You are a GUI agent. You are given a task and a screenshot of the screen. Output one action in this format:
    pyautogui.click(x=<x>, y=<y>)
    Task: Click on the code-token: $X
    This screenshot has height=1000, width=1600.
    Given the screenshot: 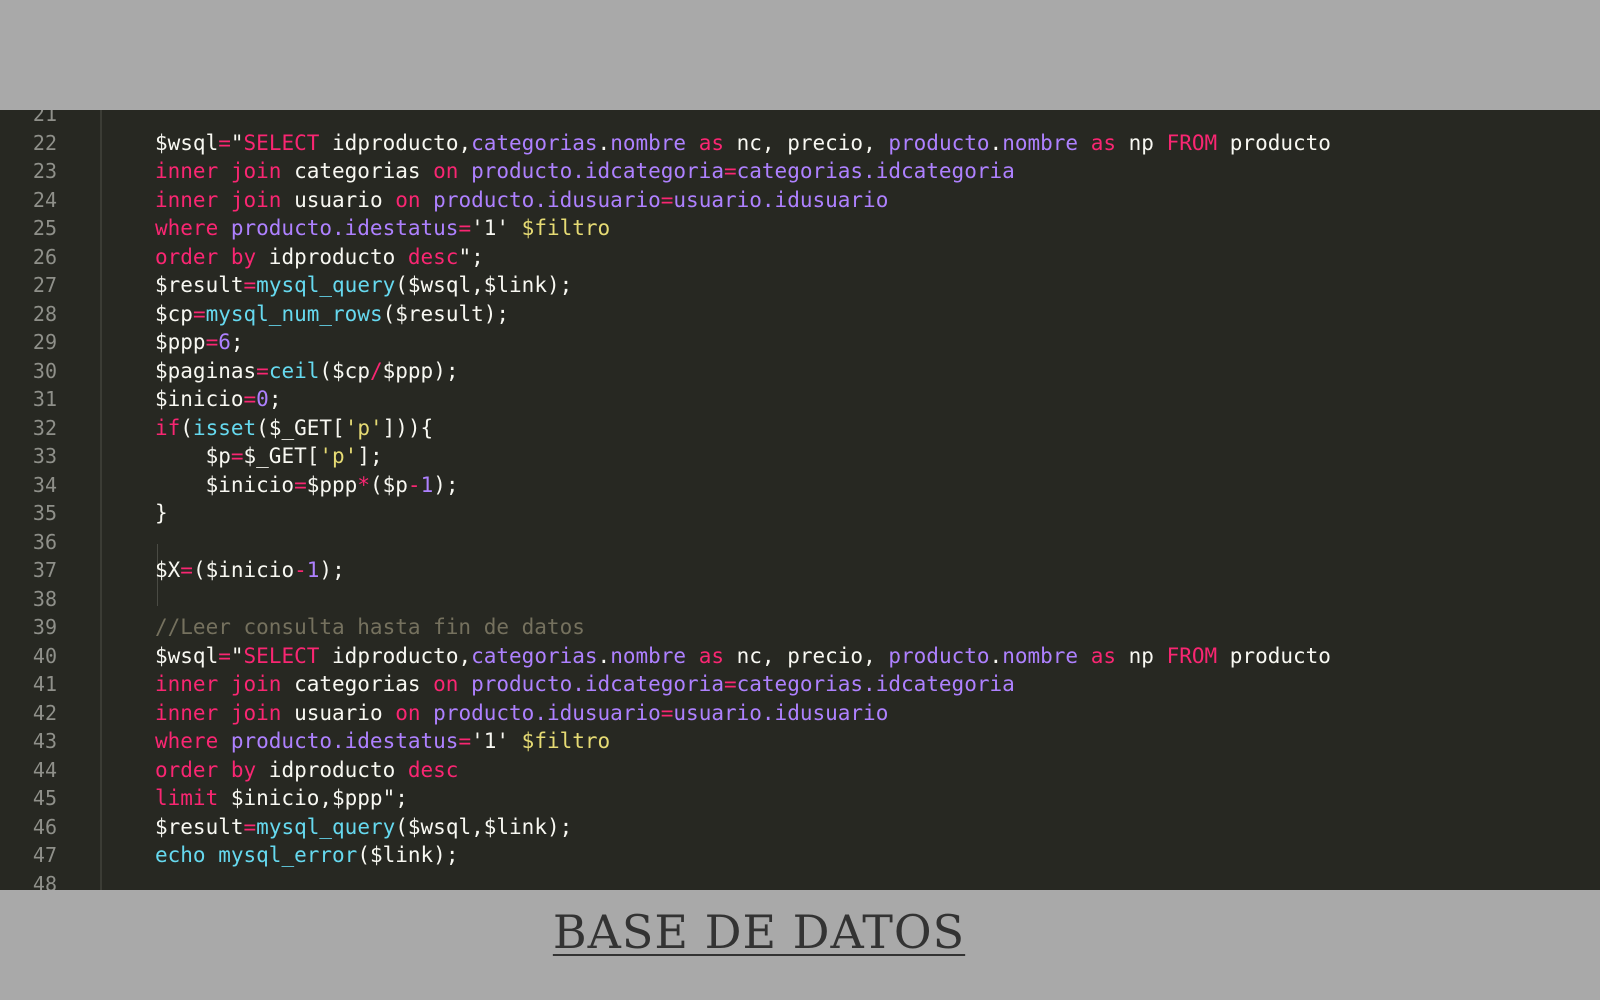 What is the action you would take?
    pyautogui.click(x=168, y=570)
    